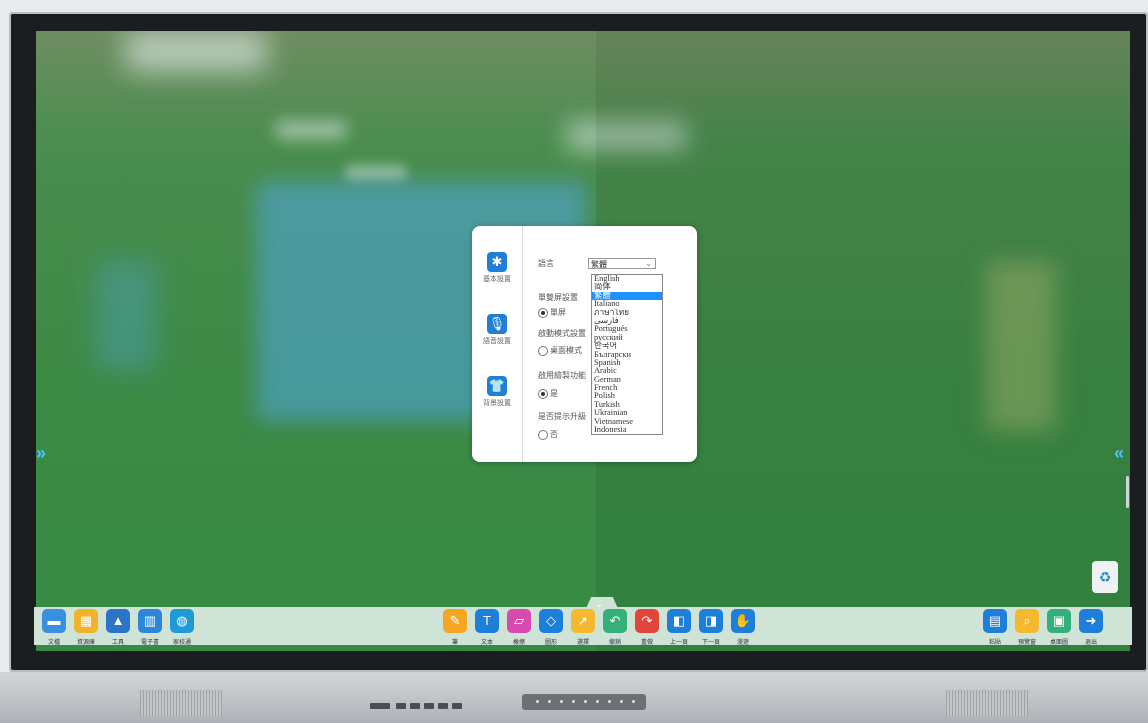  I want to click on speaker-grille-left, so click(181, 703).